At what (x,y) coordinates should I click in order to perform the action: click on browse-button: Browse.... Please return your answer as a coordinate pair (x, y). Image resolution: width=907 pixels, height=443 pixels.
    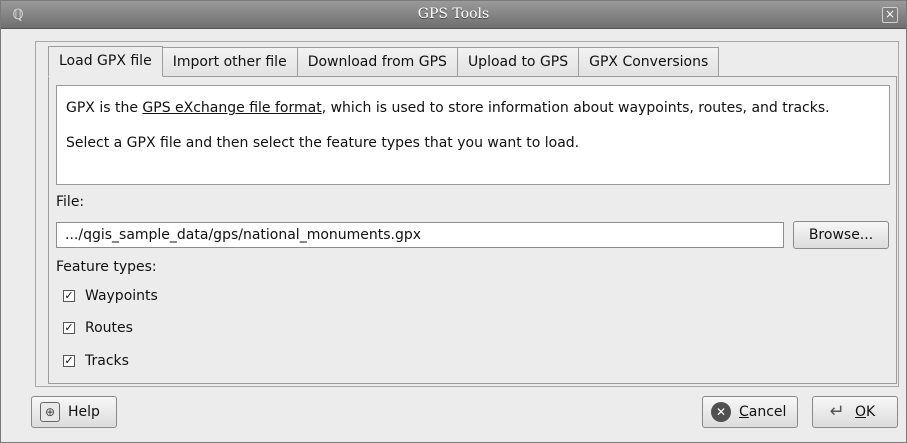
    Looking at the image, I should click on (841, 235).